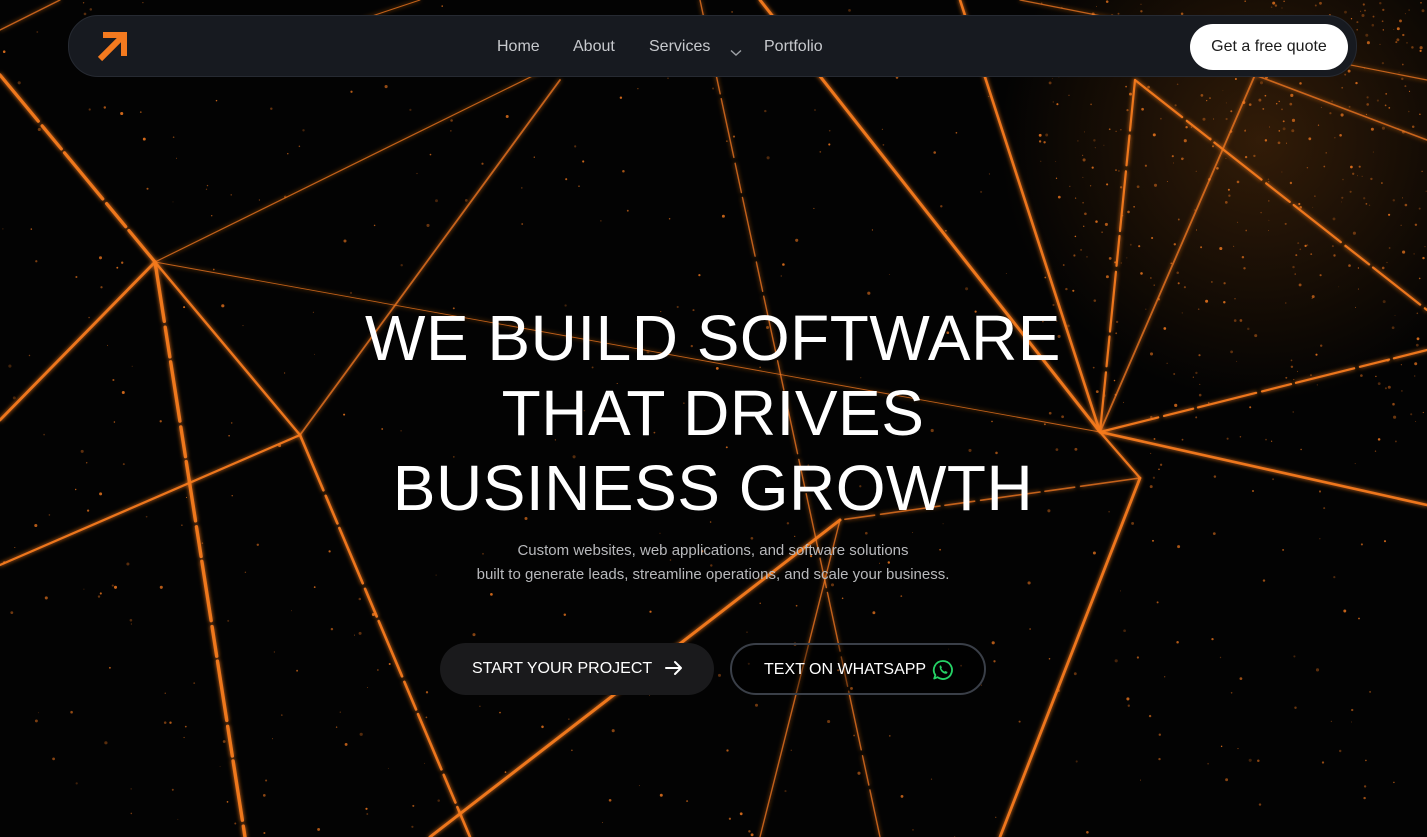  What do you see at coordinates (594, 47) in the screenshot?
I see `nav-link-about: About` at bounding box center [594, 47].